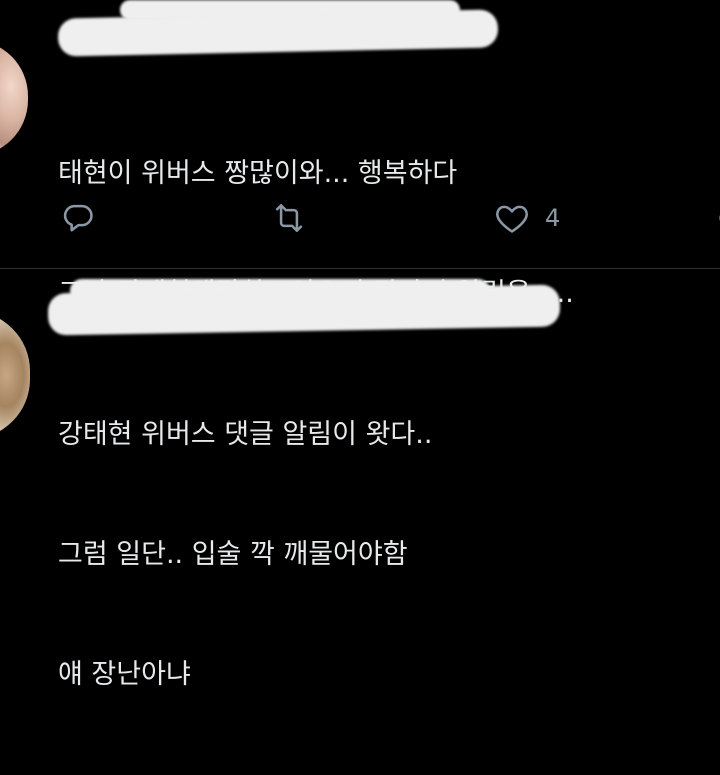  Describe the element at coordinates (124, 674) in the screenshot. I see `tweet-text-line: 얘 장난아냐` at that location.